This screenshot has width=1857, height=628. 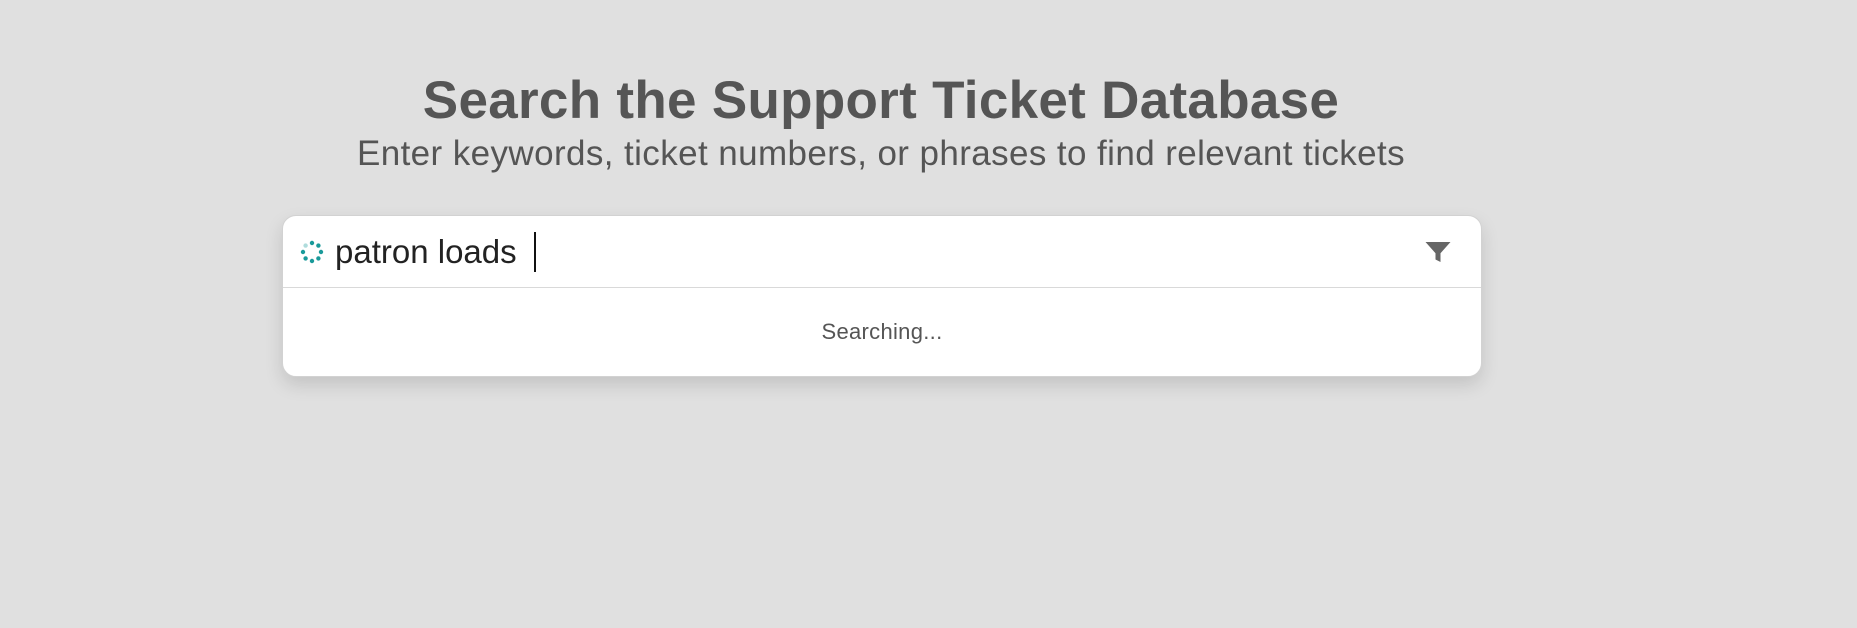 I want to click on text-cursor, so click(x=535, y=252).